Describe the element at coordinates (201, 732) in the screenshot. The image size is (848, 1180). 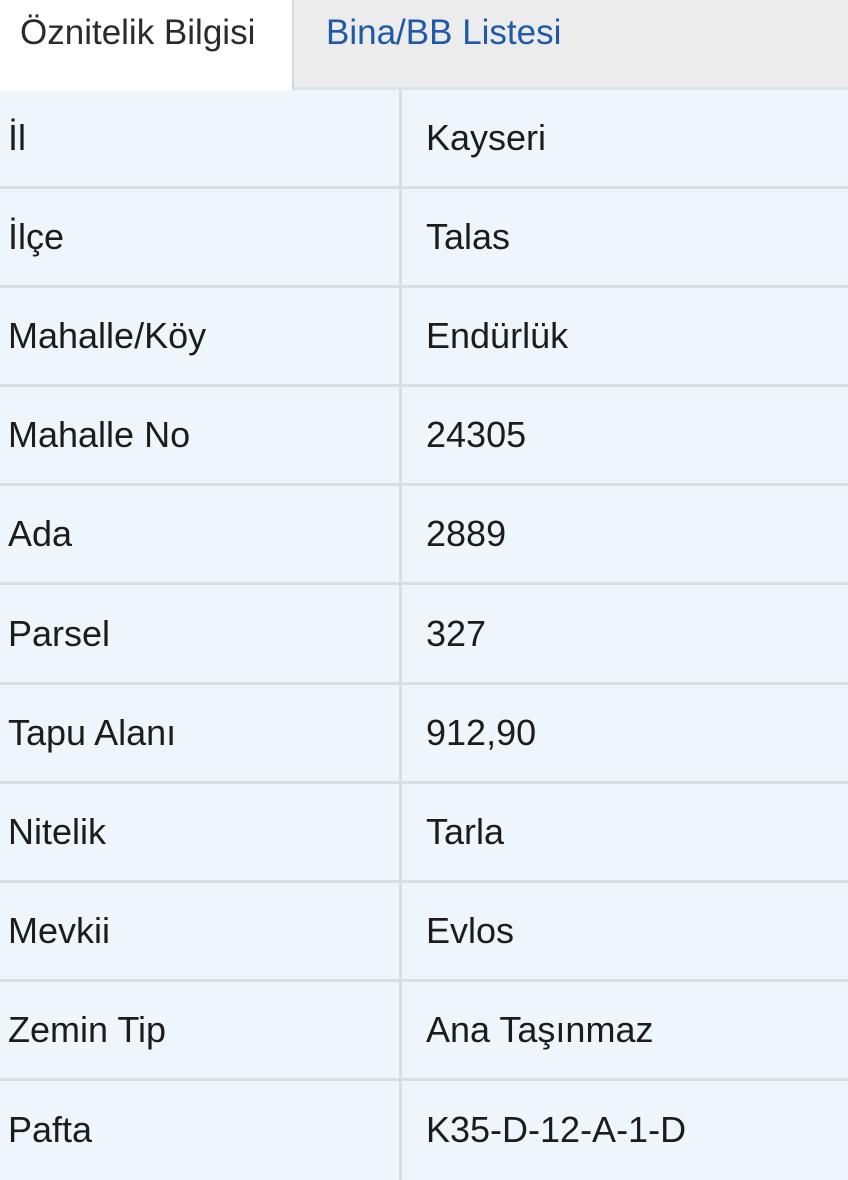
I see `attribute-key: Tapu Alanı` at that location.